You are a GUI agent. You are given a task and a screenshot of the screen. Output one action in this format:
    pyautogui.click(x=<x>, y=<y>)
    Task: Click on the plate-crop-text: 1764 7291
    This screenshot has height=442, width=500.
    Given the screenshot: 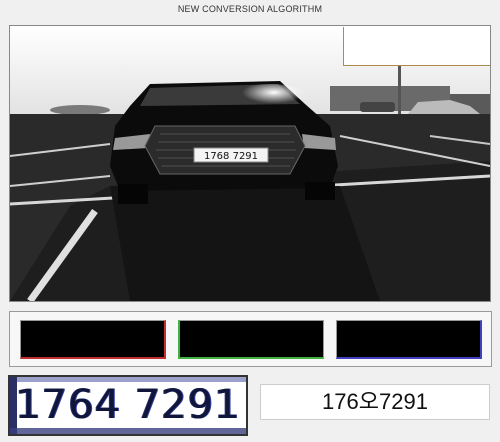 What is the action you would take?
    pyautogui.click(x=128, y=405)
    